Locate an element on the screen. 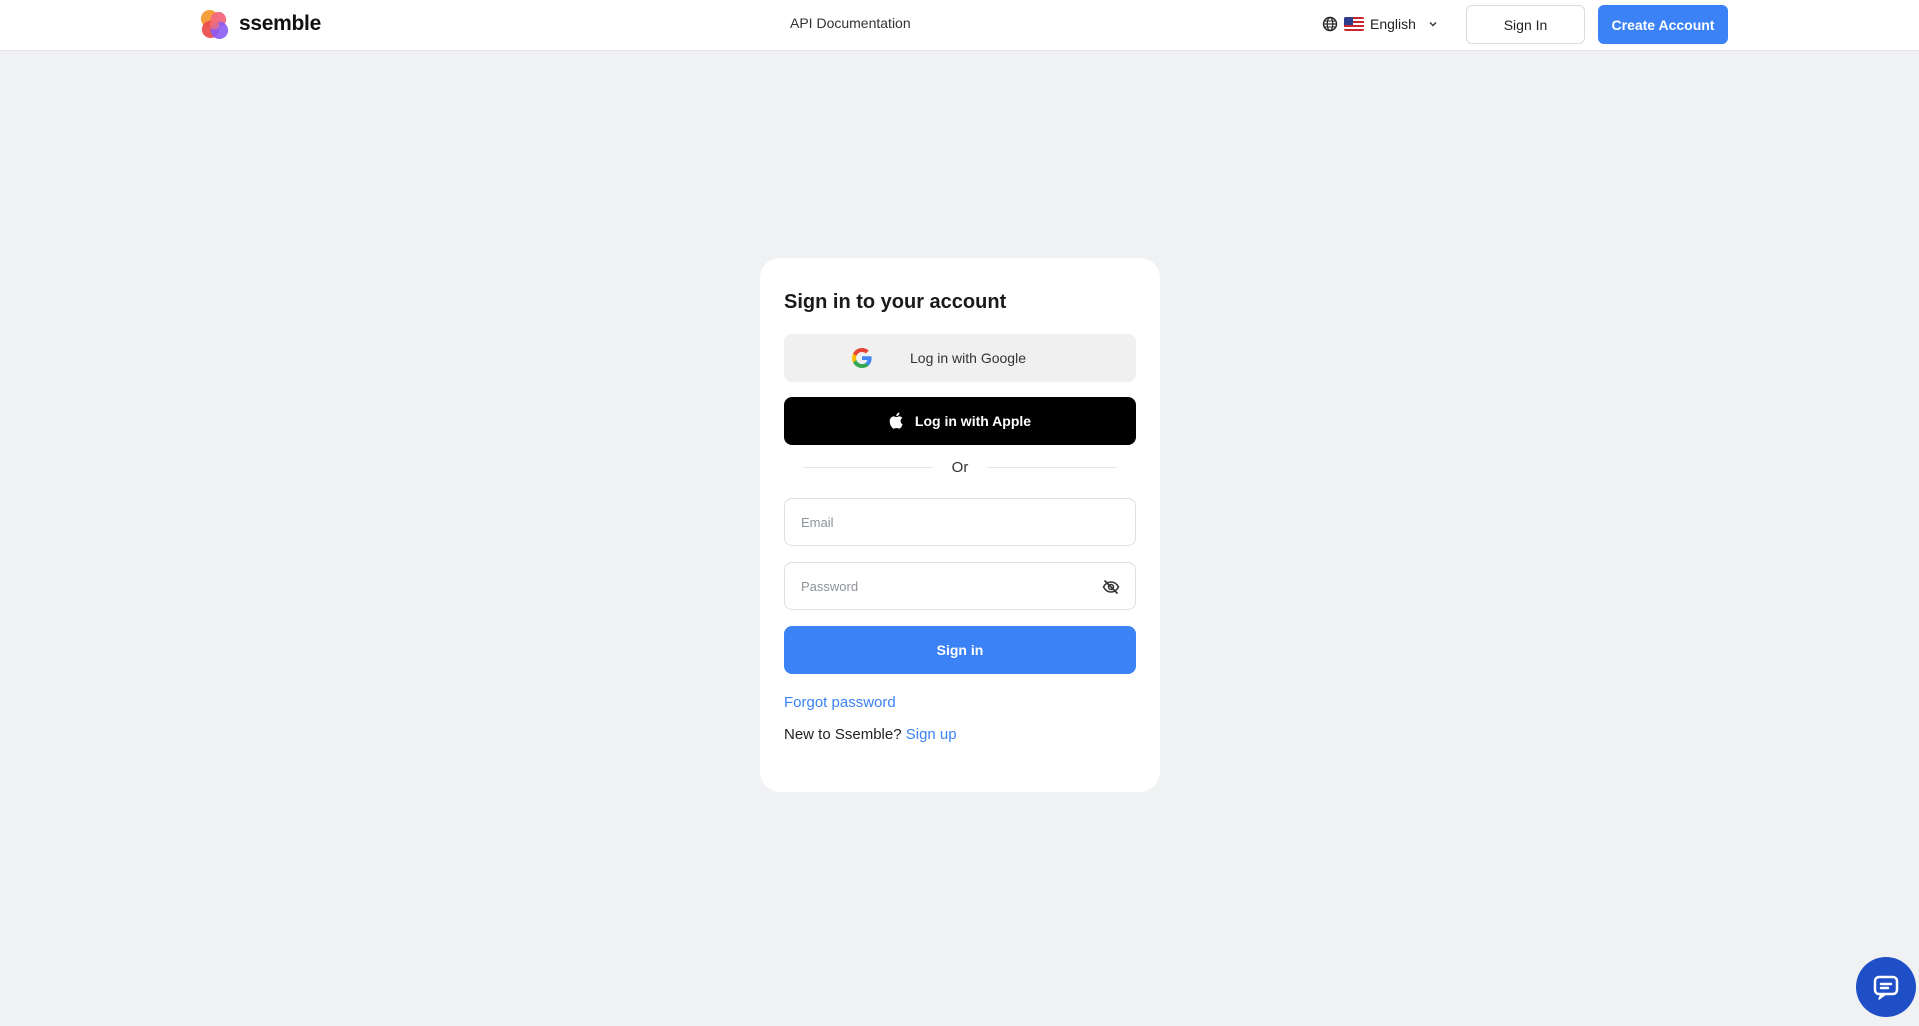 The height and width of the screenshot is (1026, 1919). us-flag-icon is located at coordinates (1354, 24).